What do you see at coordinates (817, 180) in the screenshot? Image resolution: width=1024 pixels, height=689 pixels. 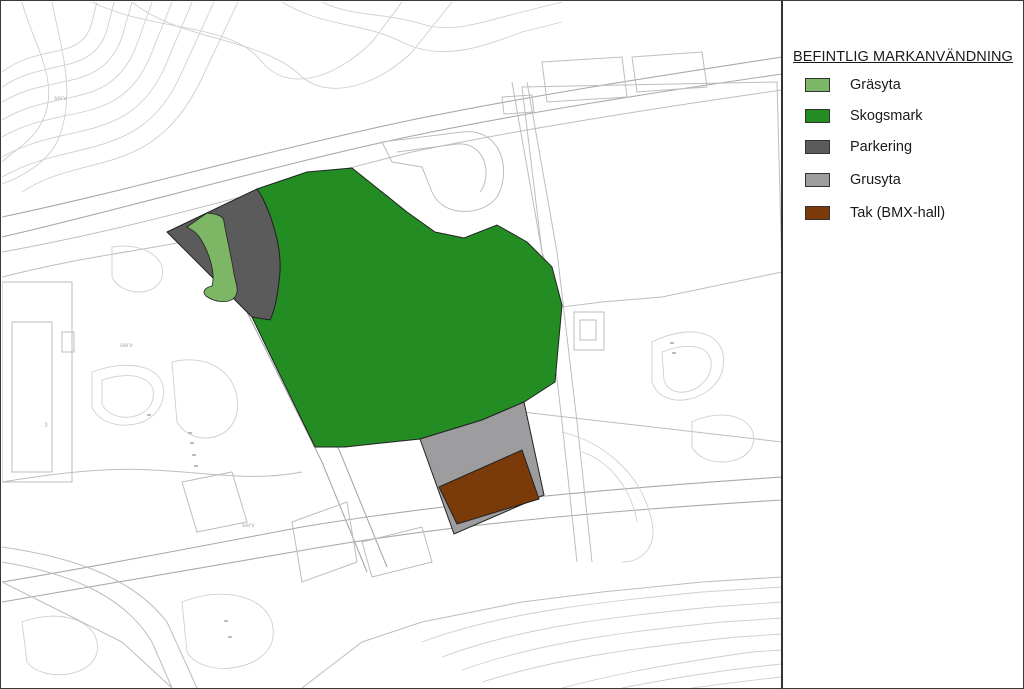 I see `grusyta-swatch` at bounding box center [817, 180].